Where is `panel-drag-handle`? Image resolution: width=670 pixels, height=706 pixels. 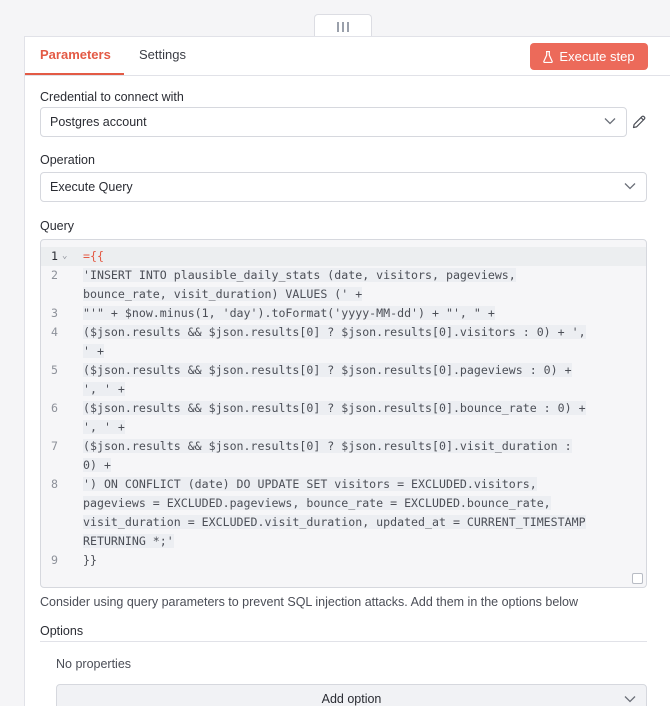
panel-drag-handle is located at coordinates (343, 26).